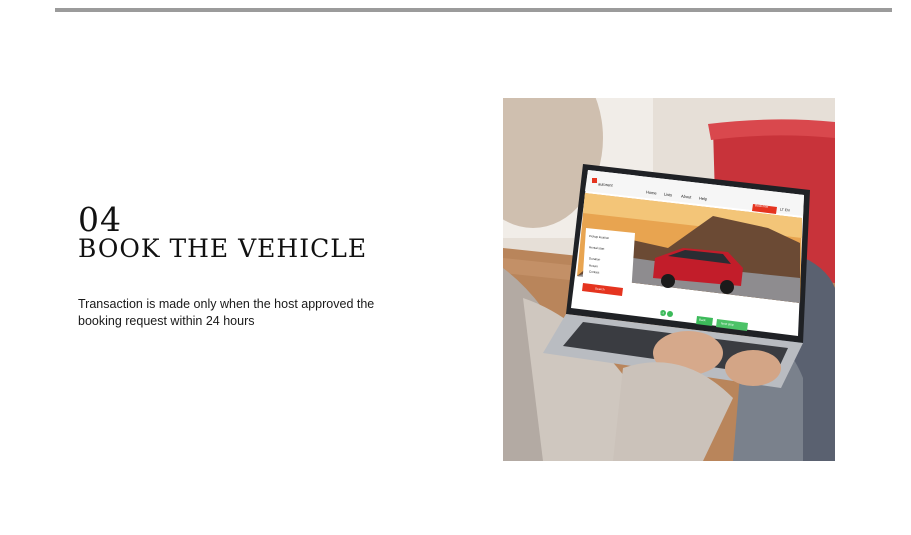 This screenshot has width=911, height=535. What do you see at coordinates (668, 194) in the screenshot?
I see `screen-nav-lists: Lists` at bounding box center [668, 194].